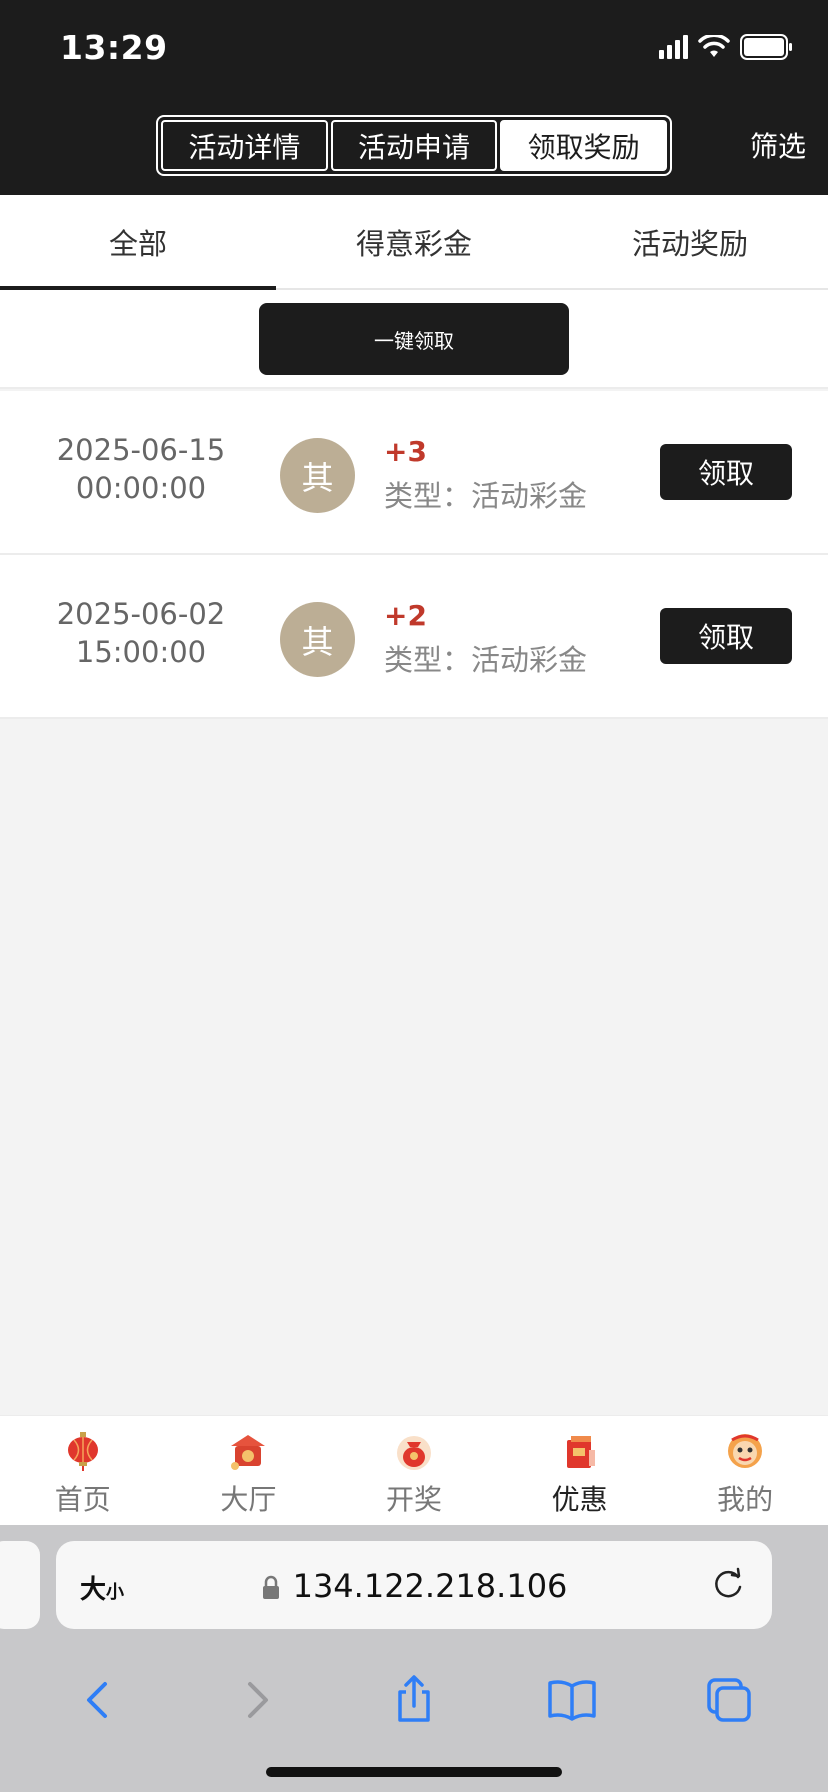  I want to click on nav-item-lobby: 大厅, so click(249, 1470).